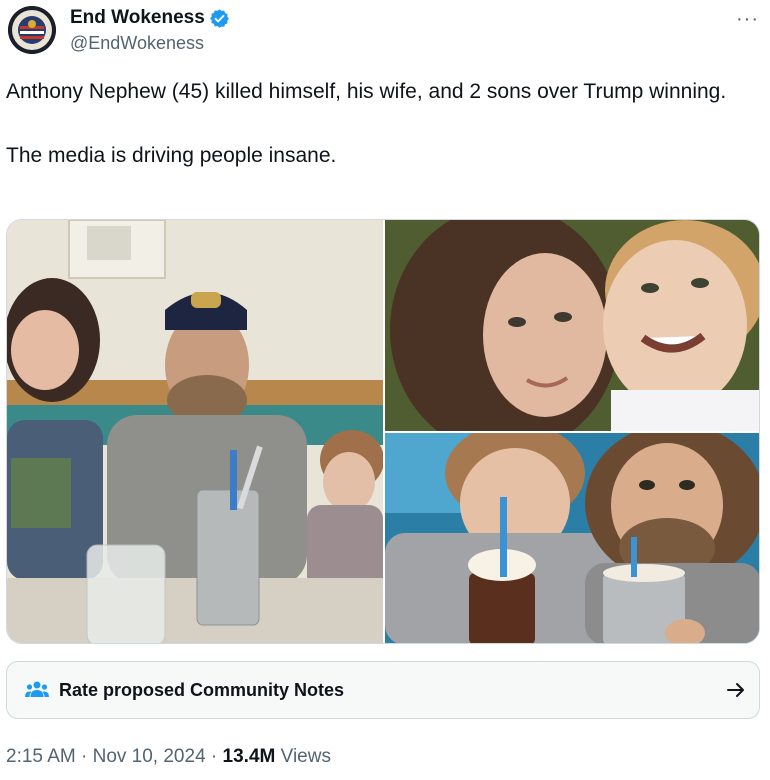 The width and height of the screenshot is (770, 780). I want to click on avatar, so click(32, 30).